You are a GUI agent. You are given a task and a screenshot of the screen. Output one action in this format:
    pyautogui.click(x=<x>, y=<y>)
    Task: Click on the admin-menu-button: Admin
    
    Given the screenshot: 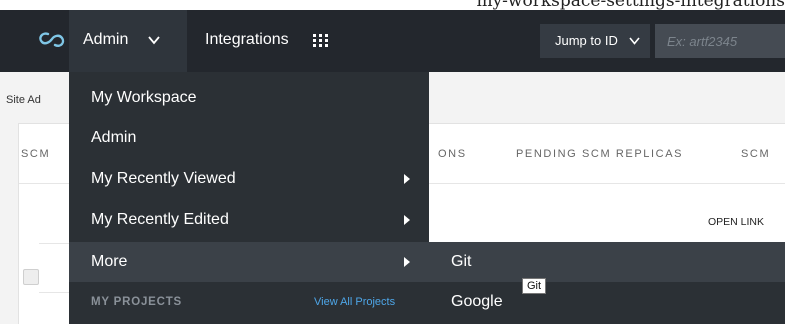 What is the action you would take?
    pyautogui.click(x=128, y=41)
    